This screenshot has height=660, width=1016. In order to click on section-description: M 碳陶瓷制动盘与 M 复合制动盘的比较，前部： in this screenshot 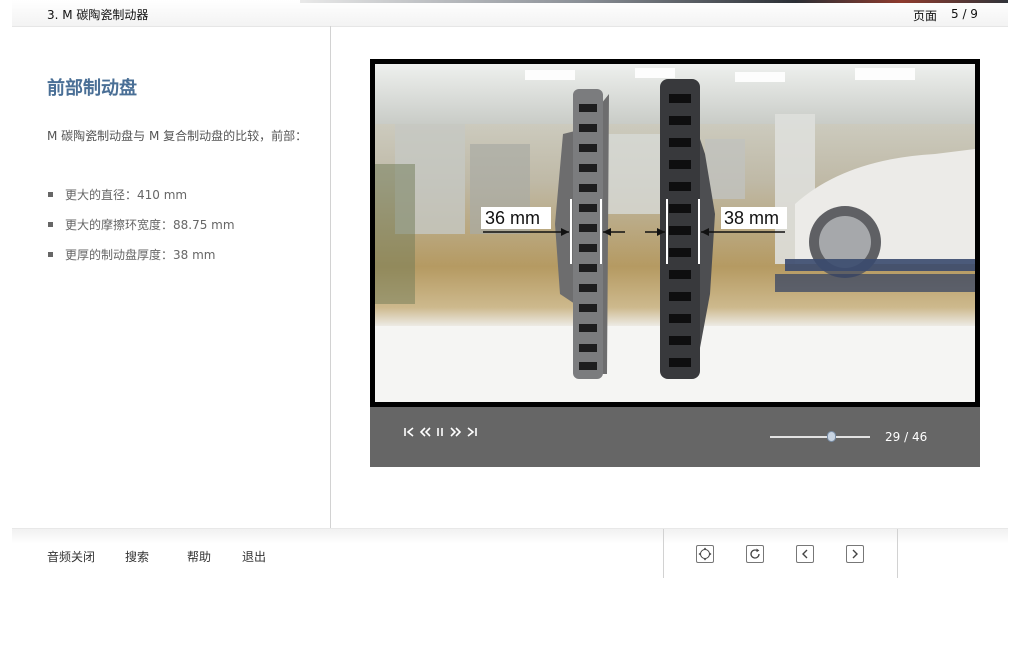, I will do `click(177, 136)`.